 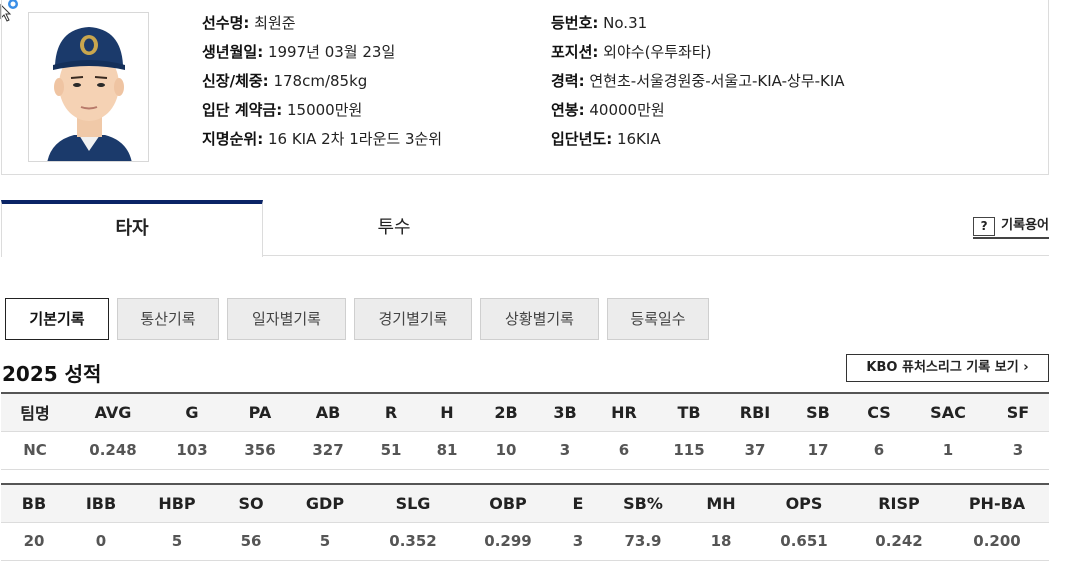 I want to click on table-cell: 103, so click(x=192, y=450).